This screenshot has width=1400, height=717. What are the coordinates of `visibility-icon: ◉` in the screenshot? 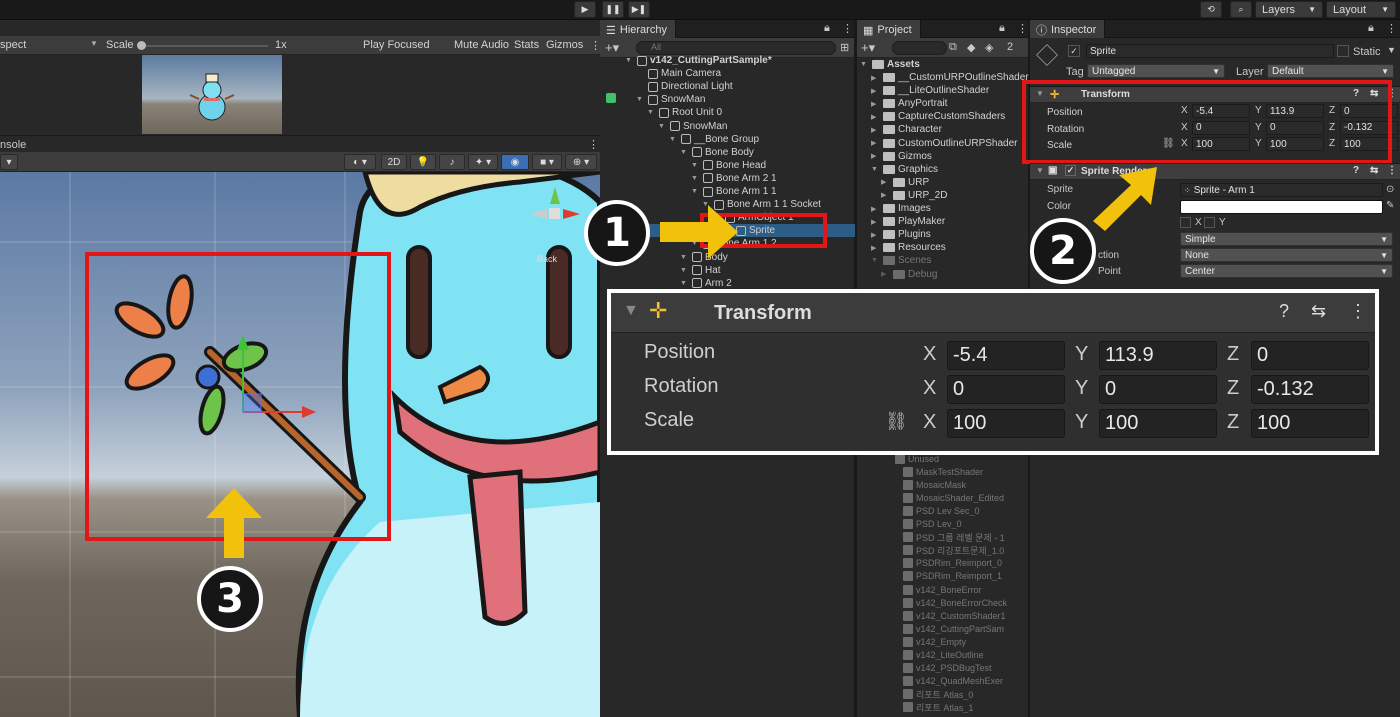 It's located at (515, 162).